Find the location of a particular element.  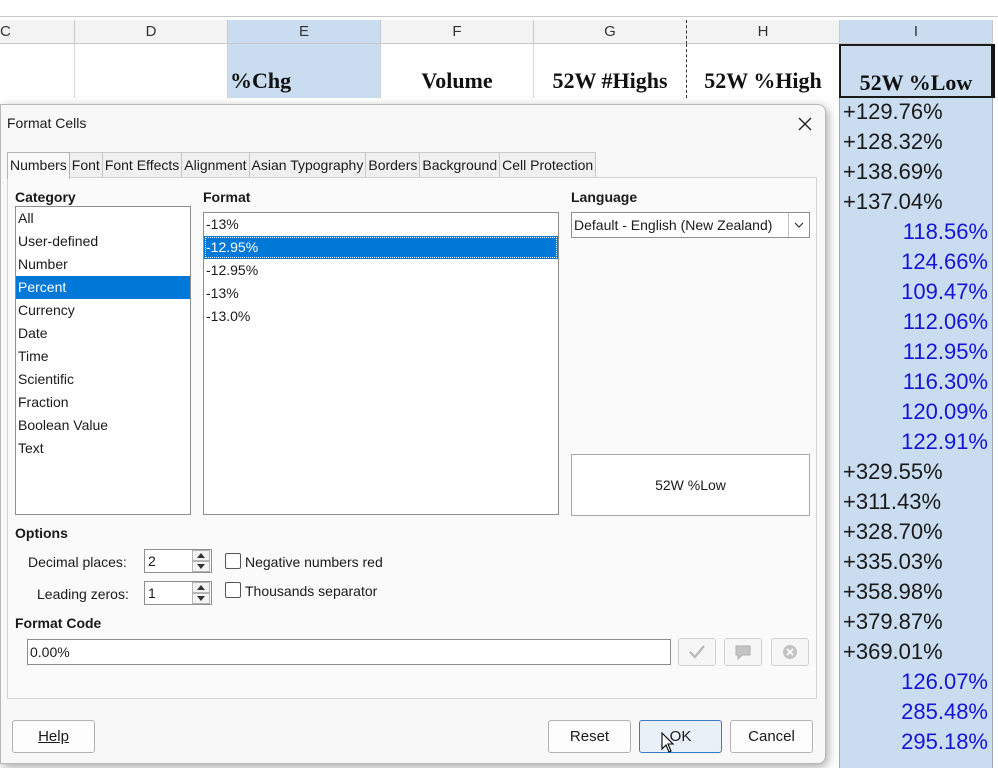

cell-i-value: +335.03% is located at coordinates (916, 562).